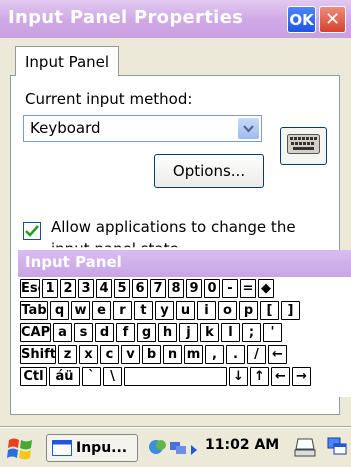  Describe the element at coordinates (175, 376) in the screenshot. I see `key-space` at that location.